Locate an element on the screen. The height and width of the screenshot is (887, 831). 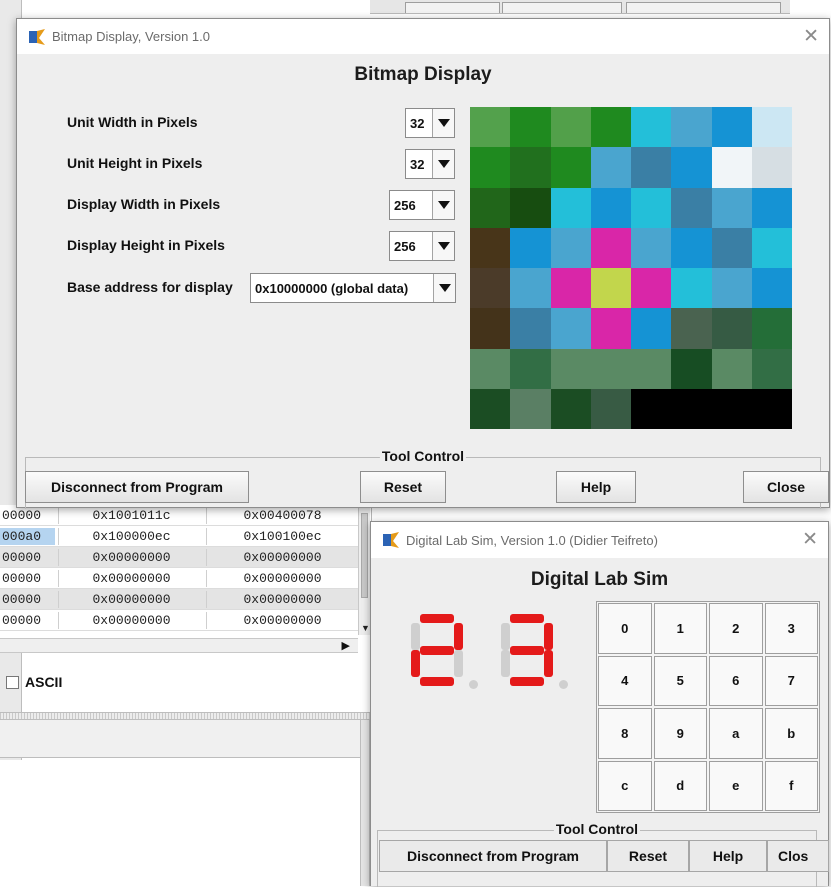
keypad-key-3: 3 is located at coordinates (791, 628).